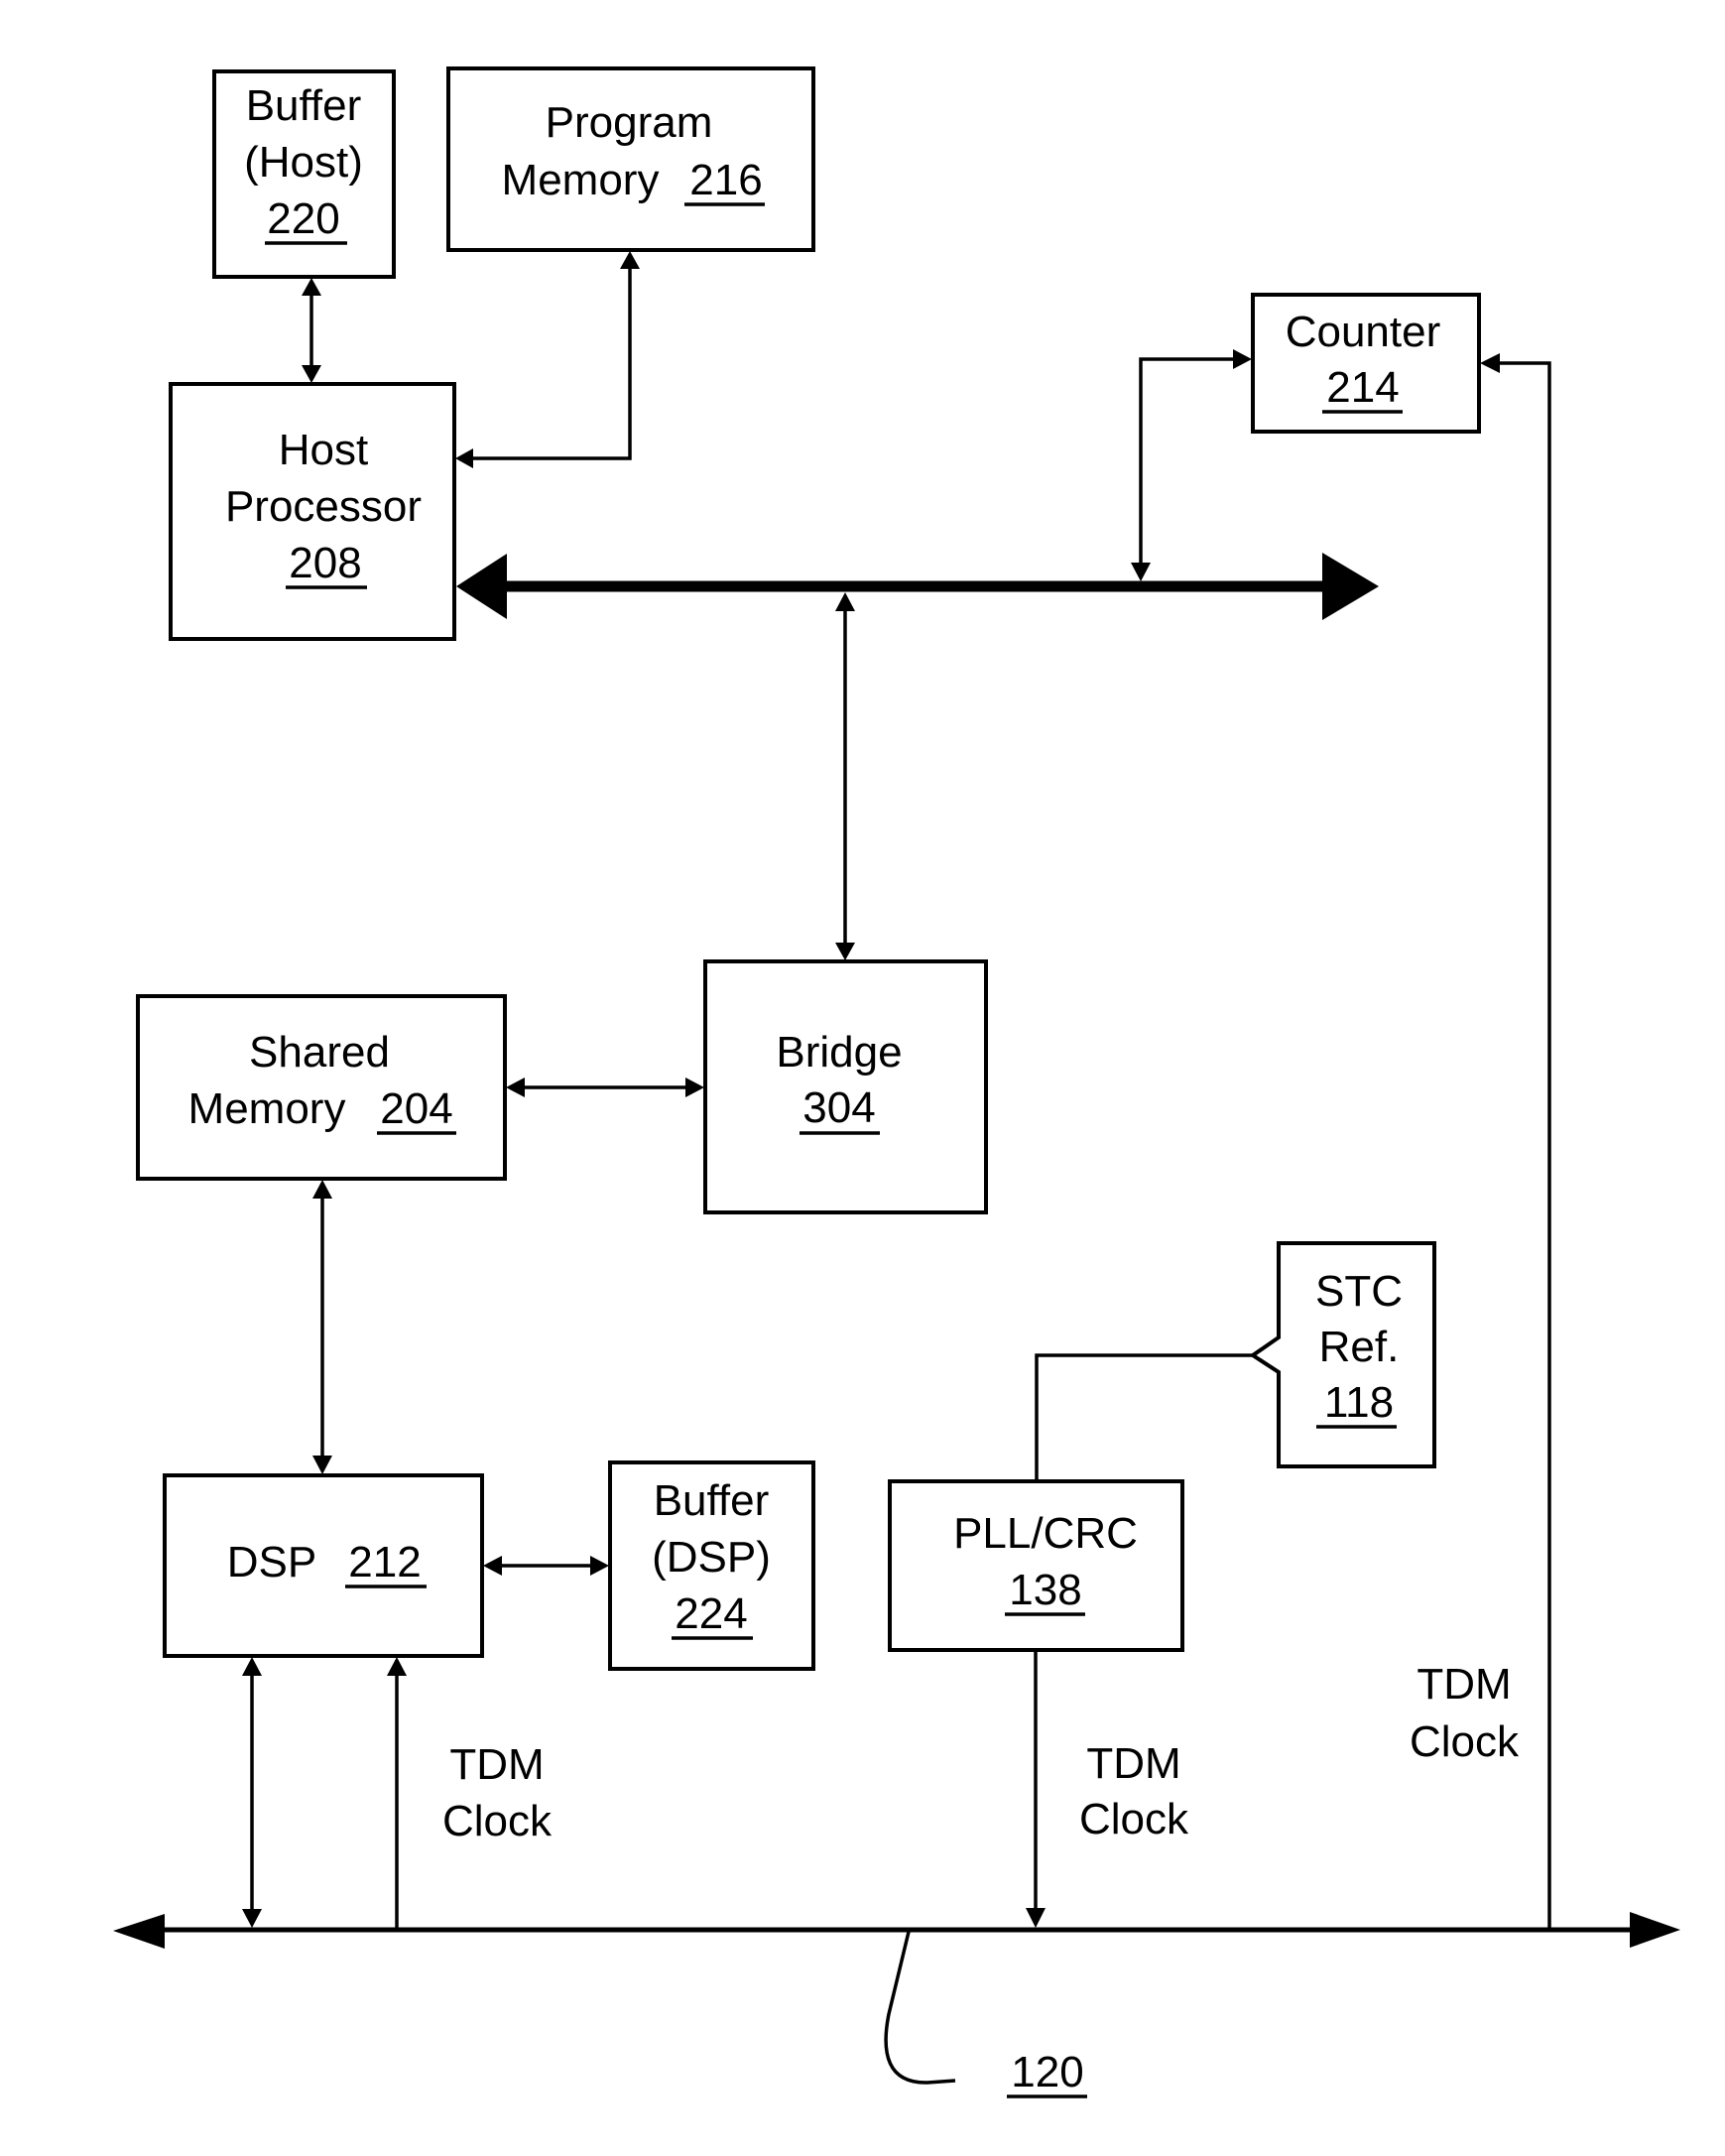 This screenshot has height=2156, width=1725. Describe the element at coordinates (711, 1613) in the screenshot. I see `buffer-dsp-ref: 224` at that location.